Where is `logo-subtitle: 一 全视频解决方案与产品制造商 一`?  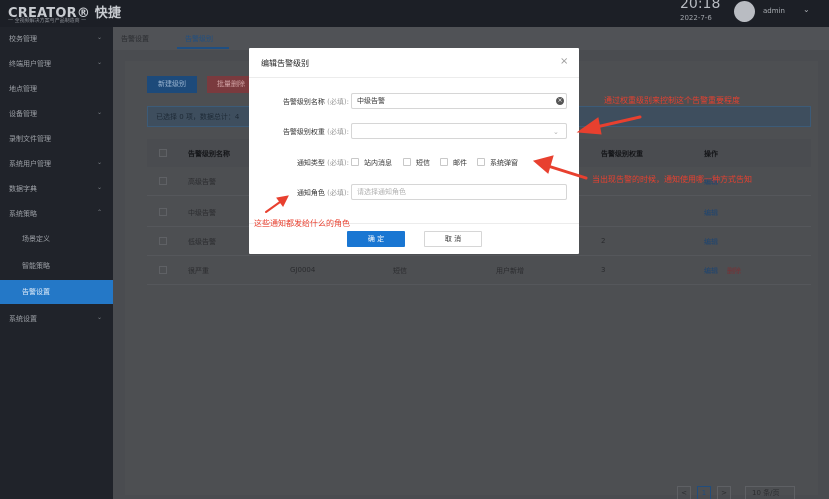
logo-subtitle: 一 全视频解决方案与产品制造商 一 is located at coordinates (47, 21).